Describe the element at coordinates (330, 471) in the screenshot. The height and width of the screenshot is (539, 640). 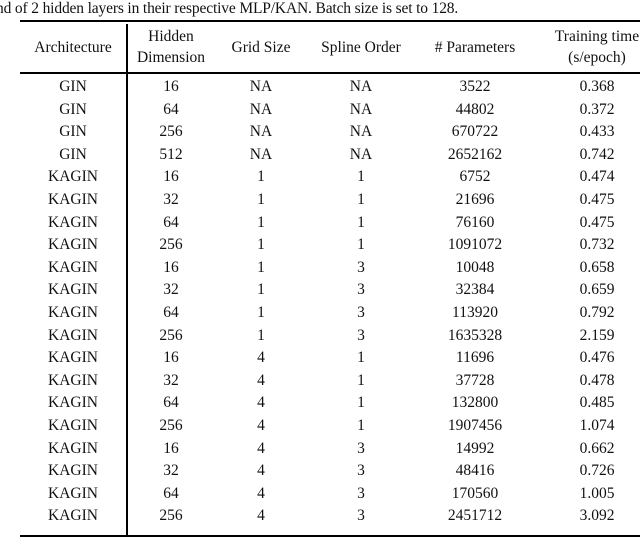
I see `table-row: KAGIN 32 4 3 48416 0.726` at that location.